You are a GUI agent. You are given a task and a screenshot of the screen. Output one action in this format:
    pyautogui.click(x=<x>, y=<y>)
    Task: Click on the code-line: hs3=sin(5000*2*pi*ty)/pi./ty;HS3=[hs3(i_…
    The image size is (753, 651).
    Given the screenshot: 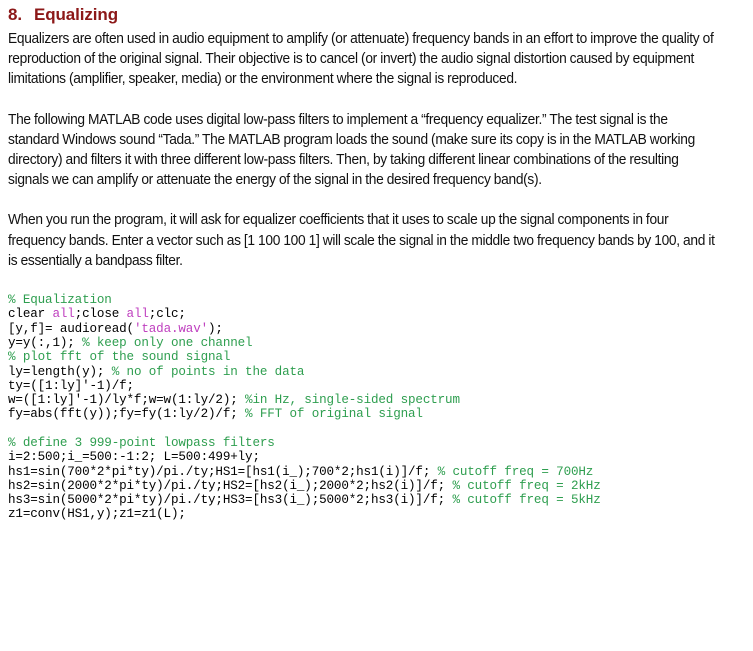 What is the action you would take?
    pyautogui.click(x=370, y=500)
    